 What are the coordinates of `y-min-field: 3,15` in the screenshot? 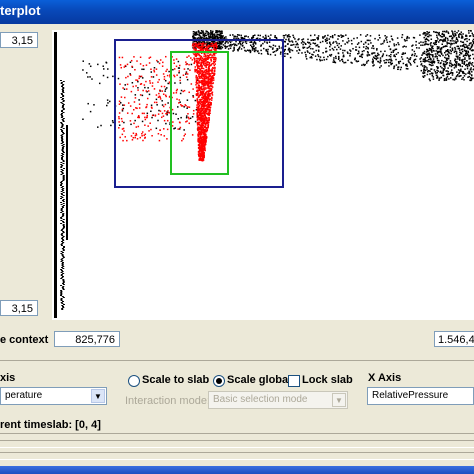 It's located at (19, 308).